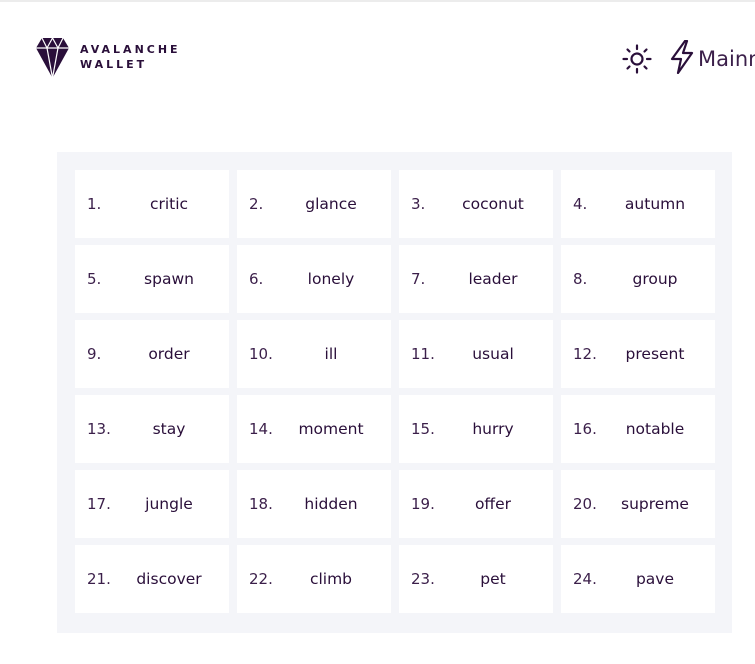  What do you see at coordinates (476, 204) in the screenshot?
I see `mnemonic-word-cell: 3. coconut` at bounding box center [476, 204].